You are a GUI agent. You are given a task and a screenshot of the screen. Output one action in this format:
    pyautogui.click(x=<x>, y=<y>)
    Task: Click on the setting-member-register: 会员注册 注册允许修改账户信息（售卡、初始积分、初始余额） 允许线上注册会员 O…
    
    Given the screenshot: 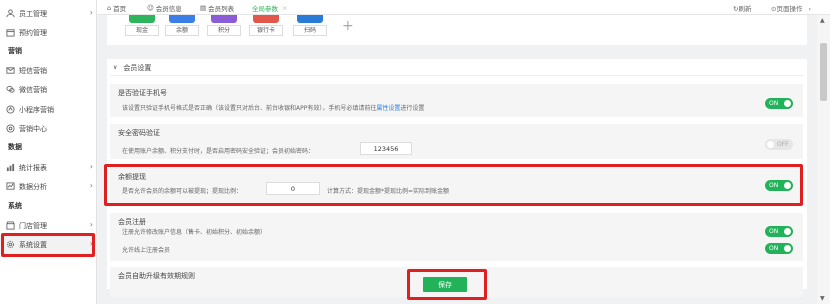 What is the action you would take?
    pyautogui.click(x=456, y=237)
    